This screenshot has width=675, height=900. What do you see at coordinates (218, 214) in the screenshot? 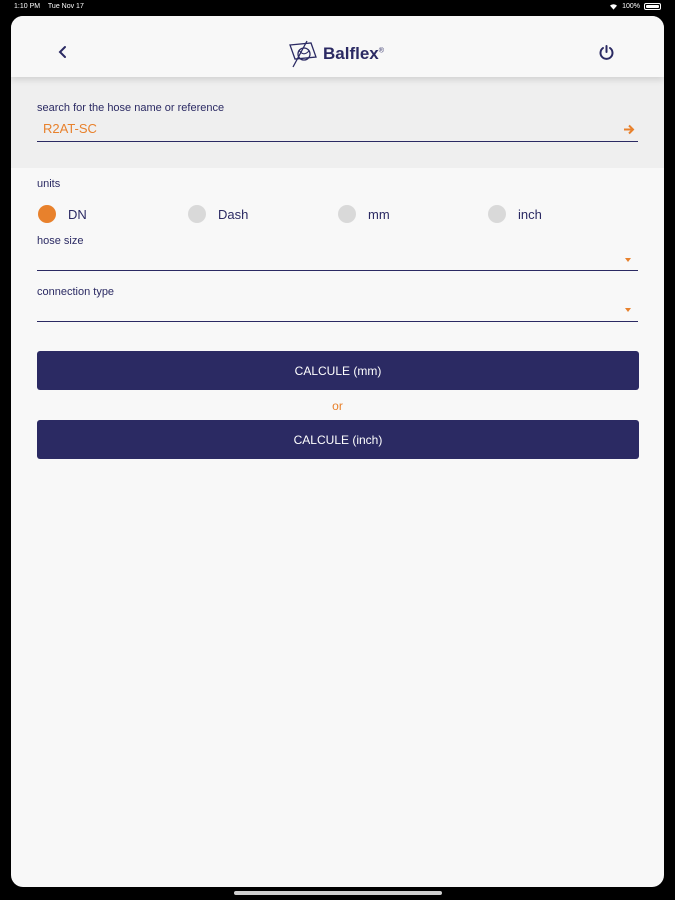
I see `unit-option-dash: Dash` at bounding box center [218, 214].